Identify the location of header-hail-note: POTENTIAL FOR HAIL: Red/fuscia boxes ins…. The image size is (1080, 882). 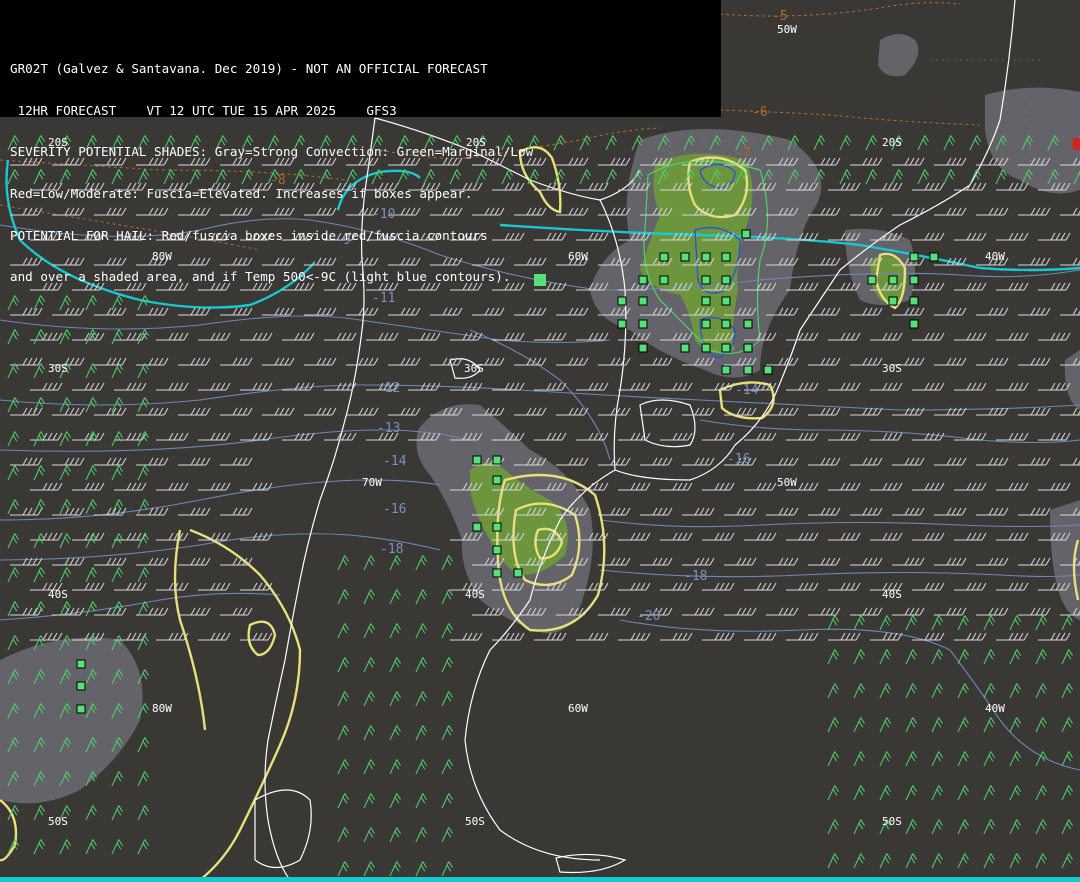
(249, 235).